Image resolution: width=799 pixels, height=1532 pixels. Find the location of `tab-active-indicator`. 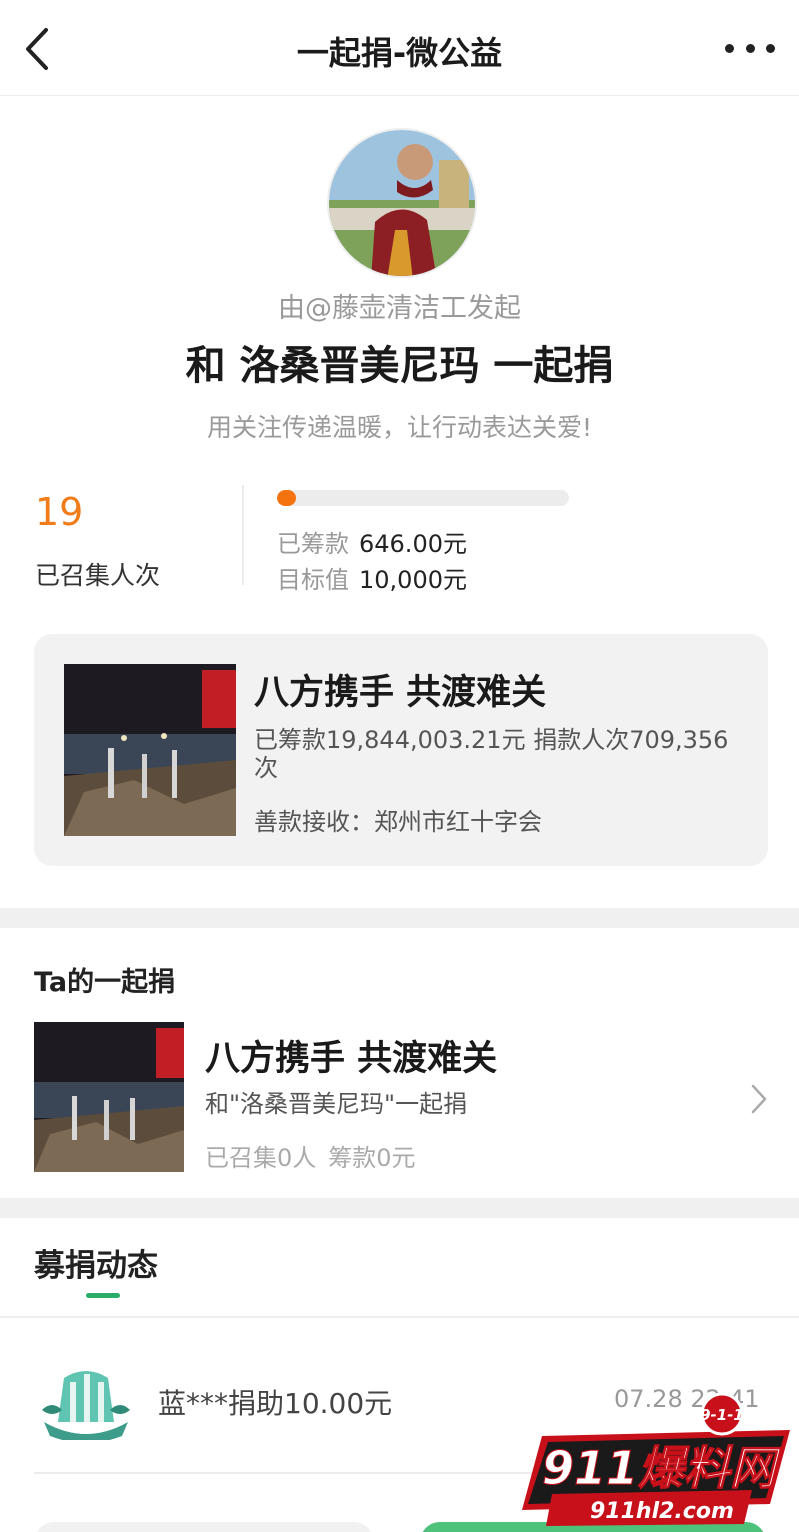

tab-active-indicator is located at coordinates (103, 1295).